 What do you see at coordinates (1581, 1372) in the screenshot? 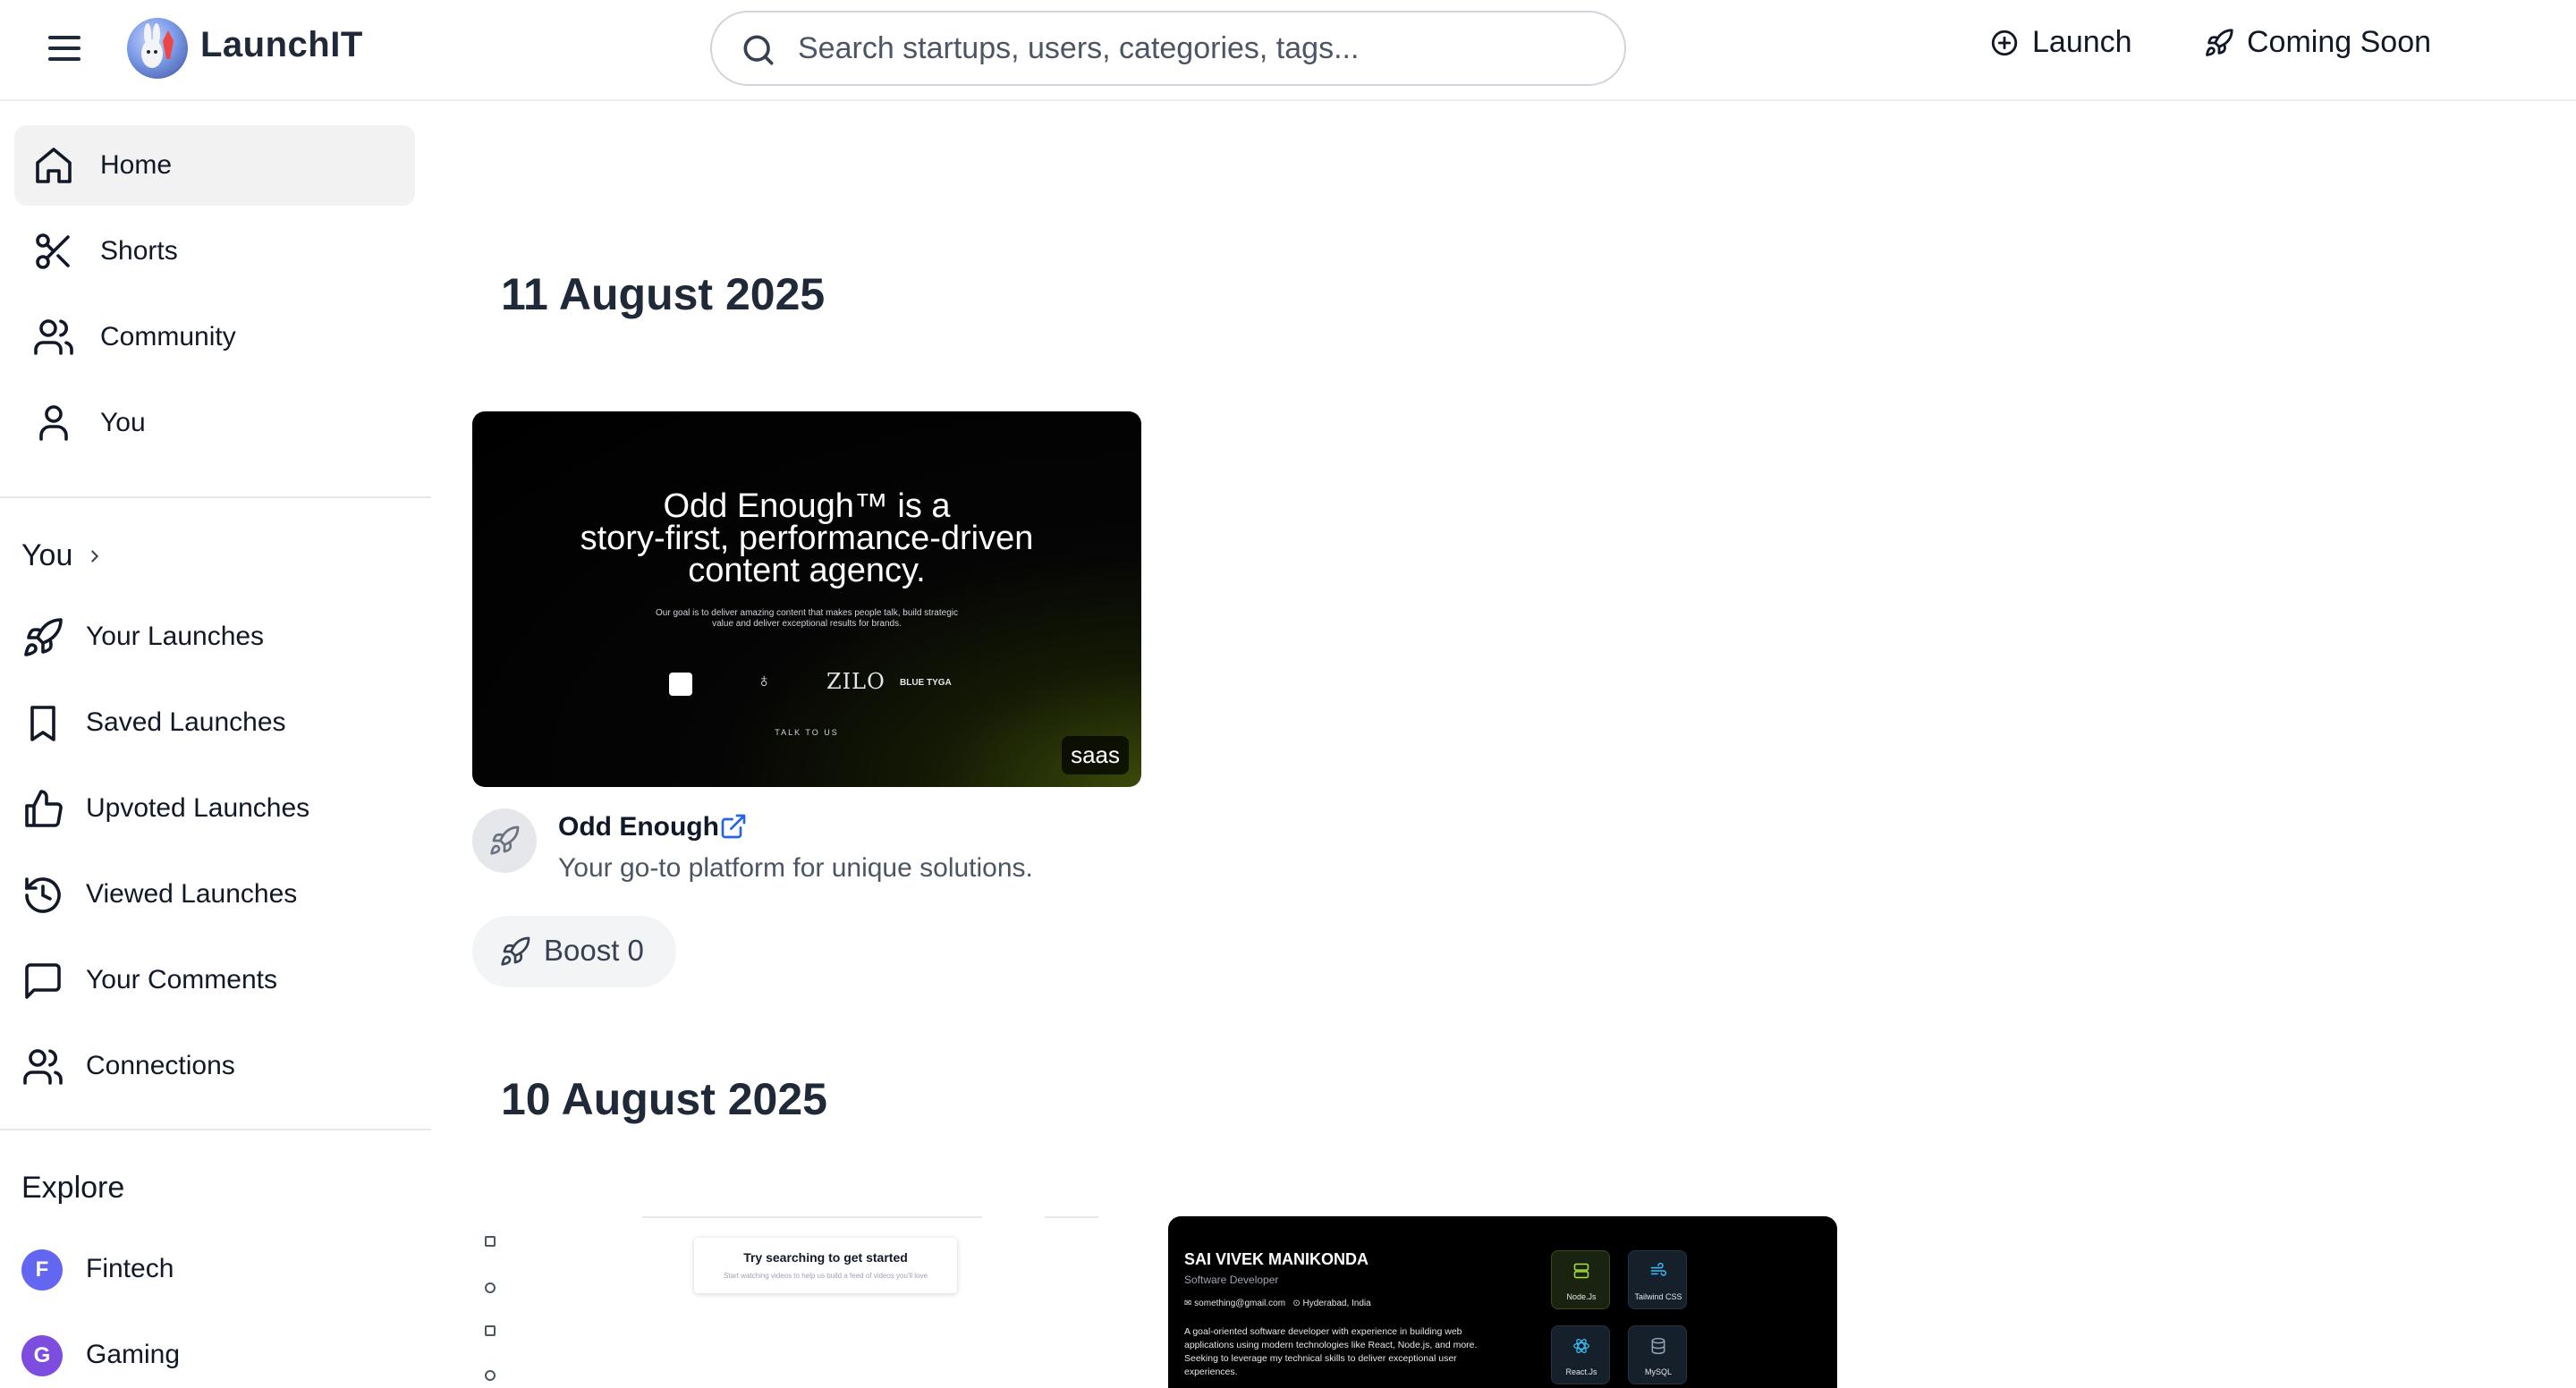
I see `skill-label: React.Js` at bounding box center [1581, 1372].